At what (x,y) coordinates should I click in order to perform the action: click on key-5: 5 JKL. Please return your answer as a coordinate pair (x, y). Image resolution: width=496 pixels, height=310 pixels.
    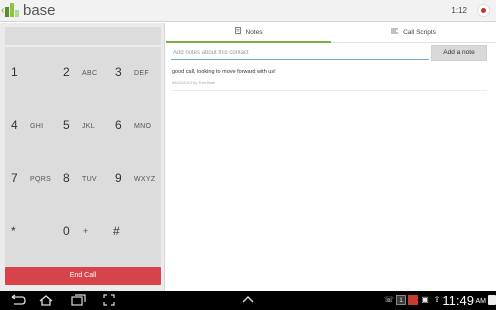
    Looking at the image, I should click on (83, 126).